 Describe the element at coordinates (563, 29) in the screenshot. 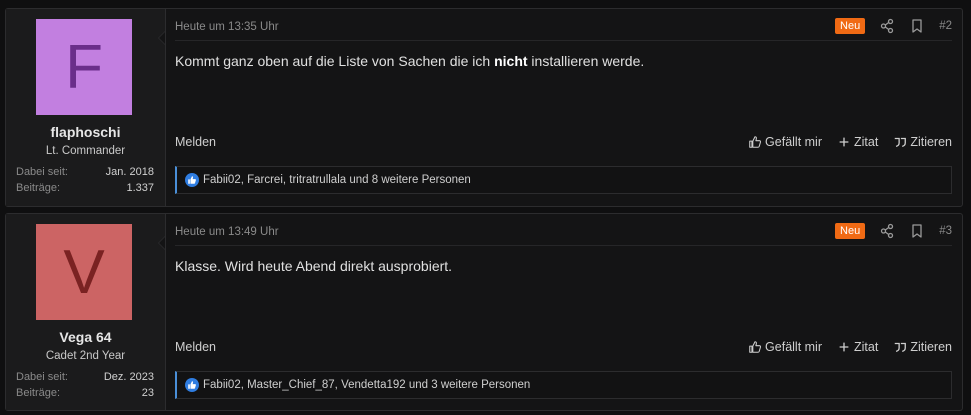

I see `message-attribution: Heute um 13:35 Uhr Neu #2` at that location.